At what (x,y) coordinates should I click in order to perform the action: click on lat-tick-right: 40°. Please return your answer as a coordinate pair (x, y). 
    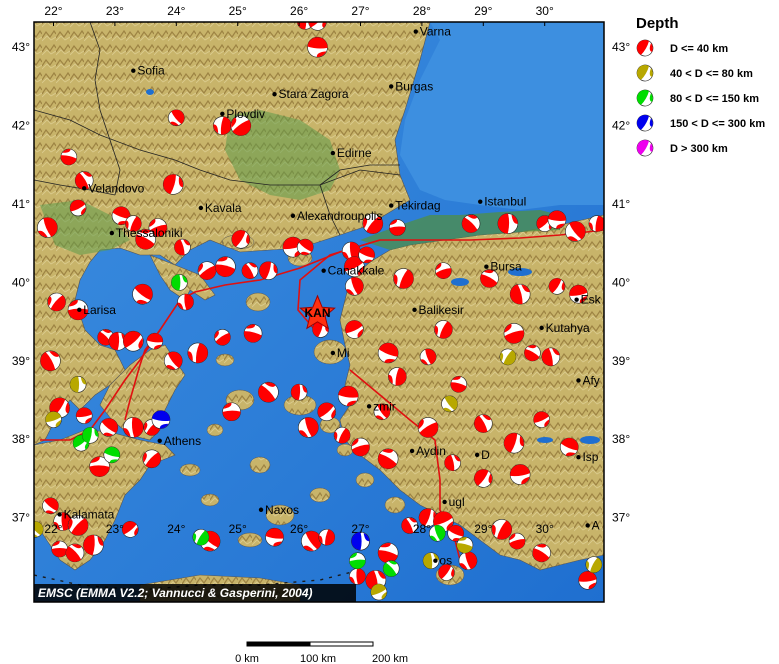
    Looking at the image, I should click on (621, 282).